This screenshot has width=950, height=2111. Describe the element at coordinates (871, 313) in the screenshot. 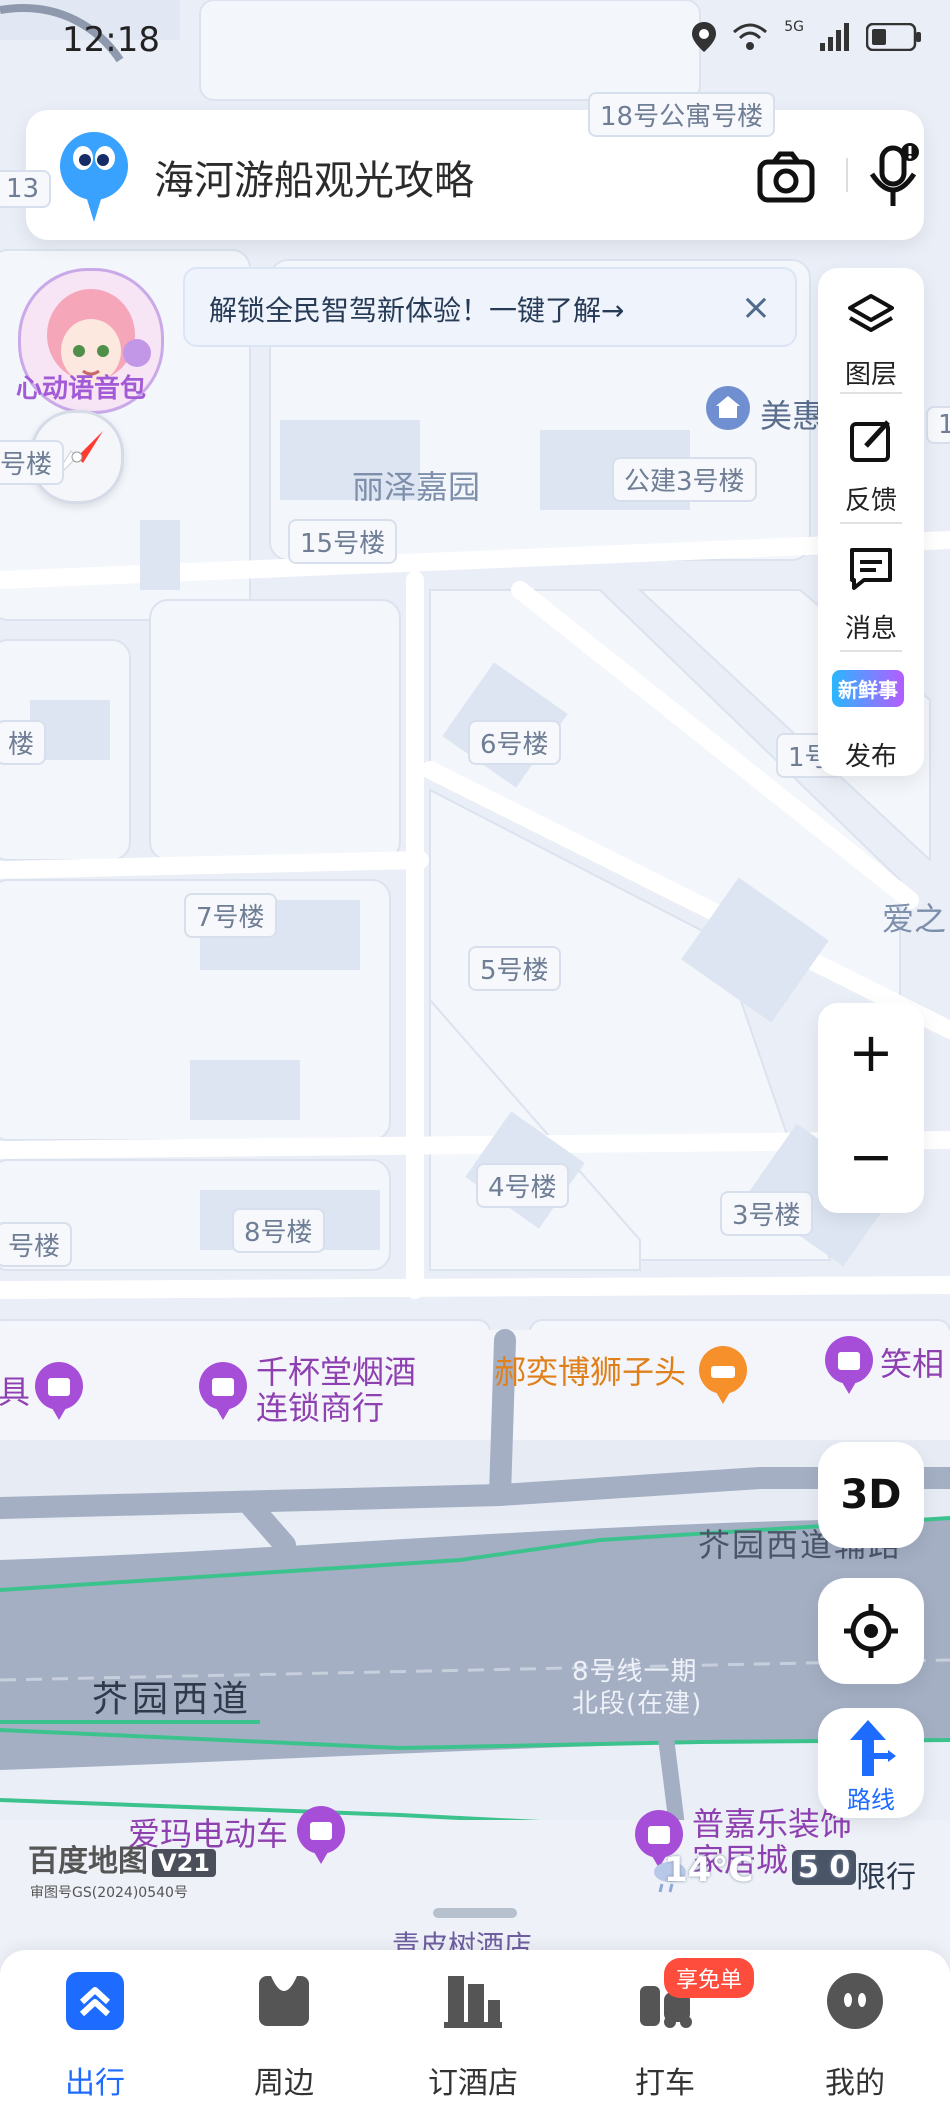

I see `layers-icon` at that location.